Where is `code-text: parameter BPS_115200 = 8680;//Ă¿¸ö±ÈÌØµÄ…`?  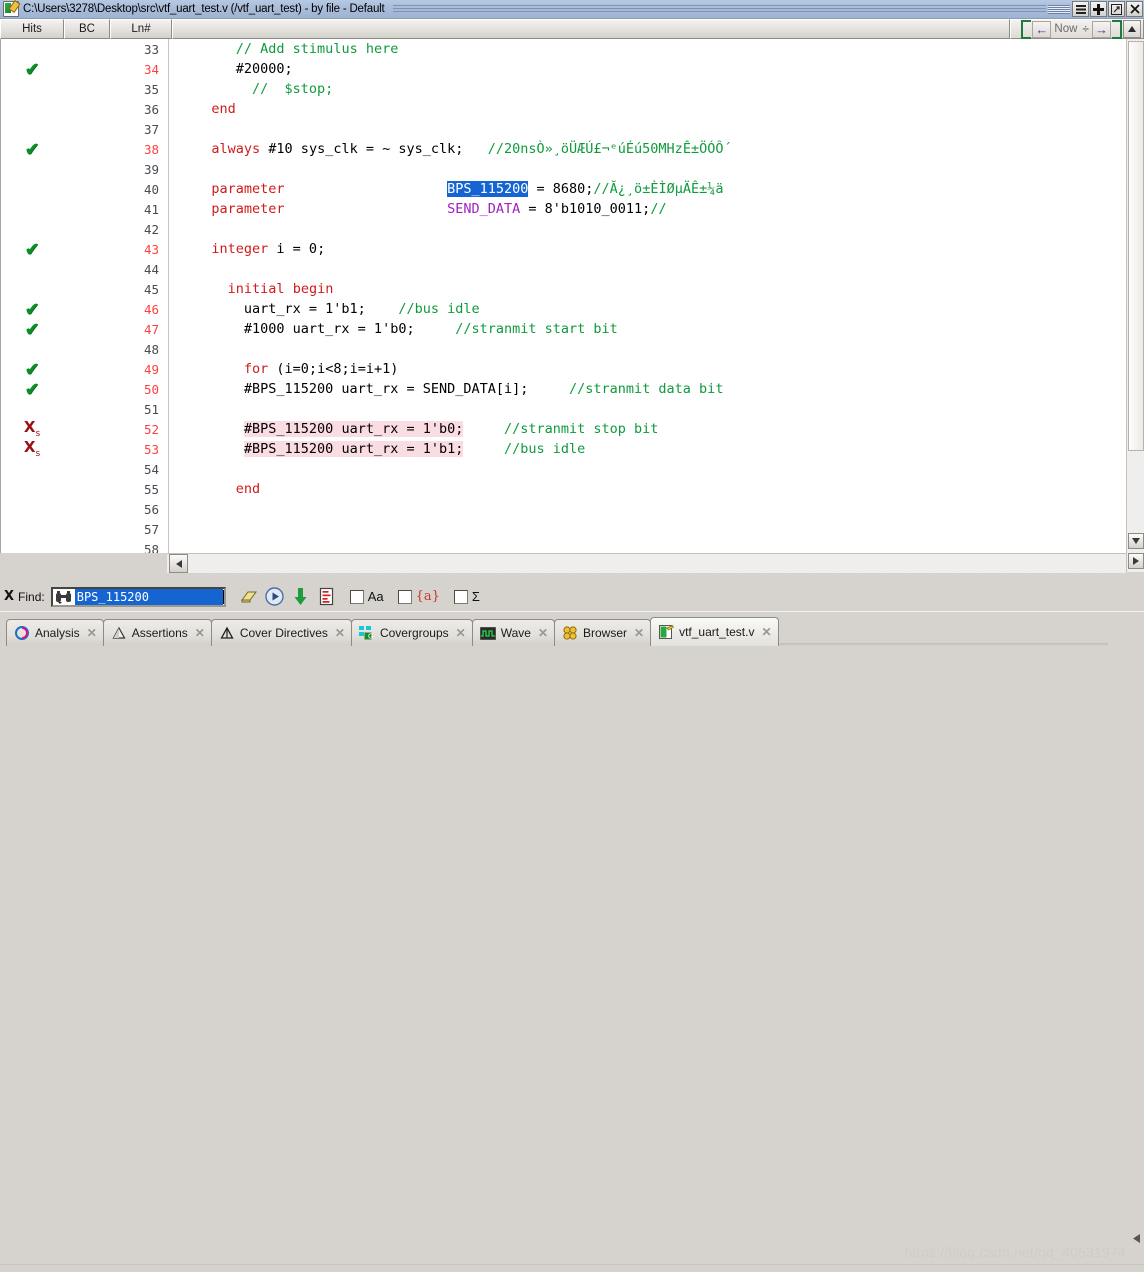
code-text: parameter BPS_115200 = 8680;//Ă¿¸ö±ÈÌØµÄ… is located at coordinates (647, 189).